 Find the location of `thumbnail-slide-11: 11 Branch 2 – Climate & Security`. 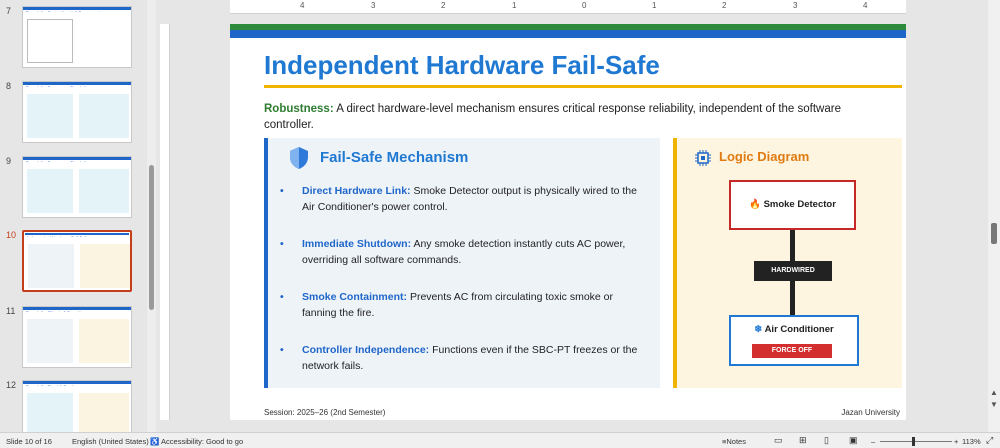

thumbnail-slide-11: 11 Branch 2 – Climate & Security is located at coordinates (70, 337).